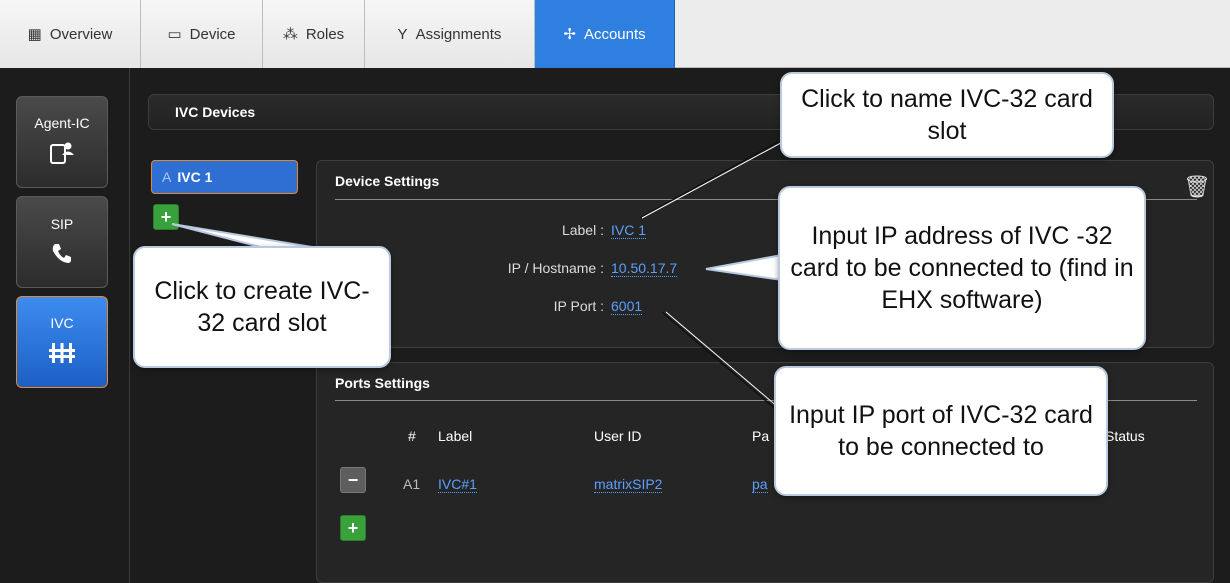 The height and width of the screenshot is (583, 1230). What do you see at coordinates (1125, 436) in the screenshot?
I see `col-header-status: Status` at bounding box center [1125, 436].